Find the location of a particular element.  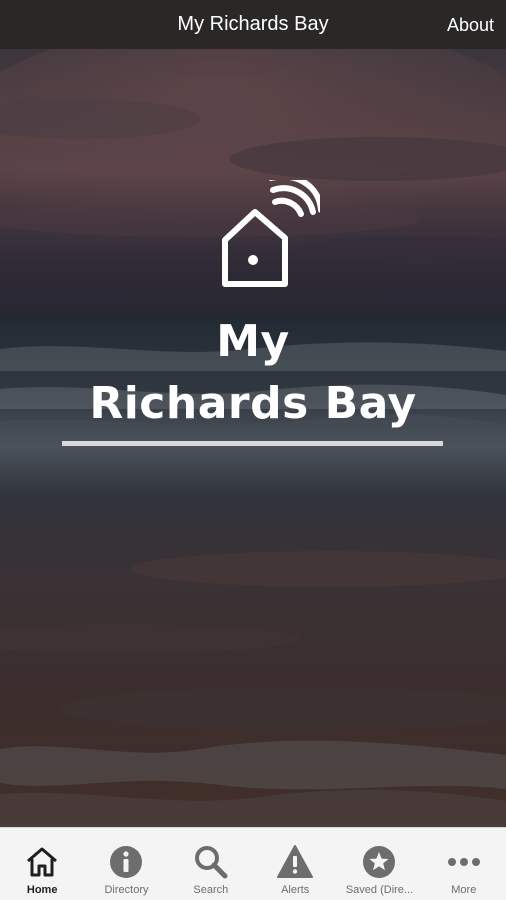

tab-alerts-label: Alerts is located at coordinates (295, 890).